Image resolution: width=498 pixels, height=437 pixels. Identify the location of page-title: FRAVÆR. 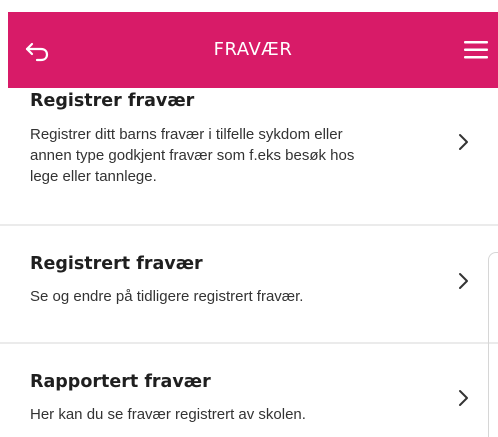
(253, 49).